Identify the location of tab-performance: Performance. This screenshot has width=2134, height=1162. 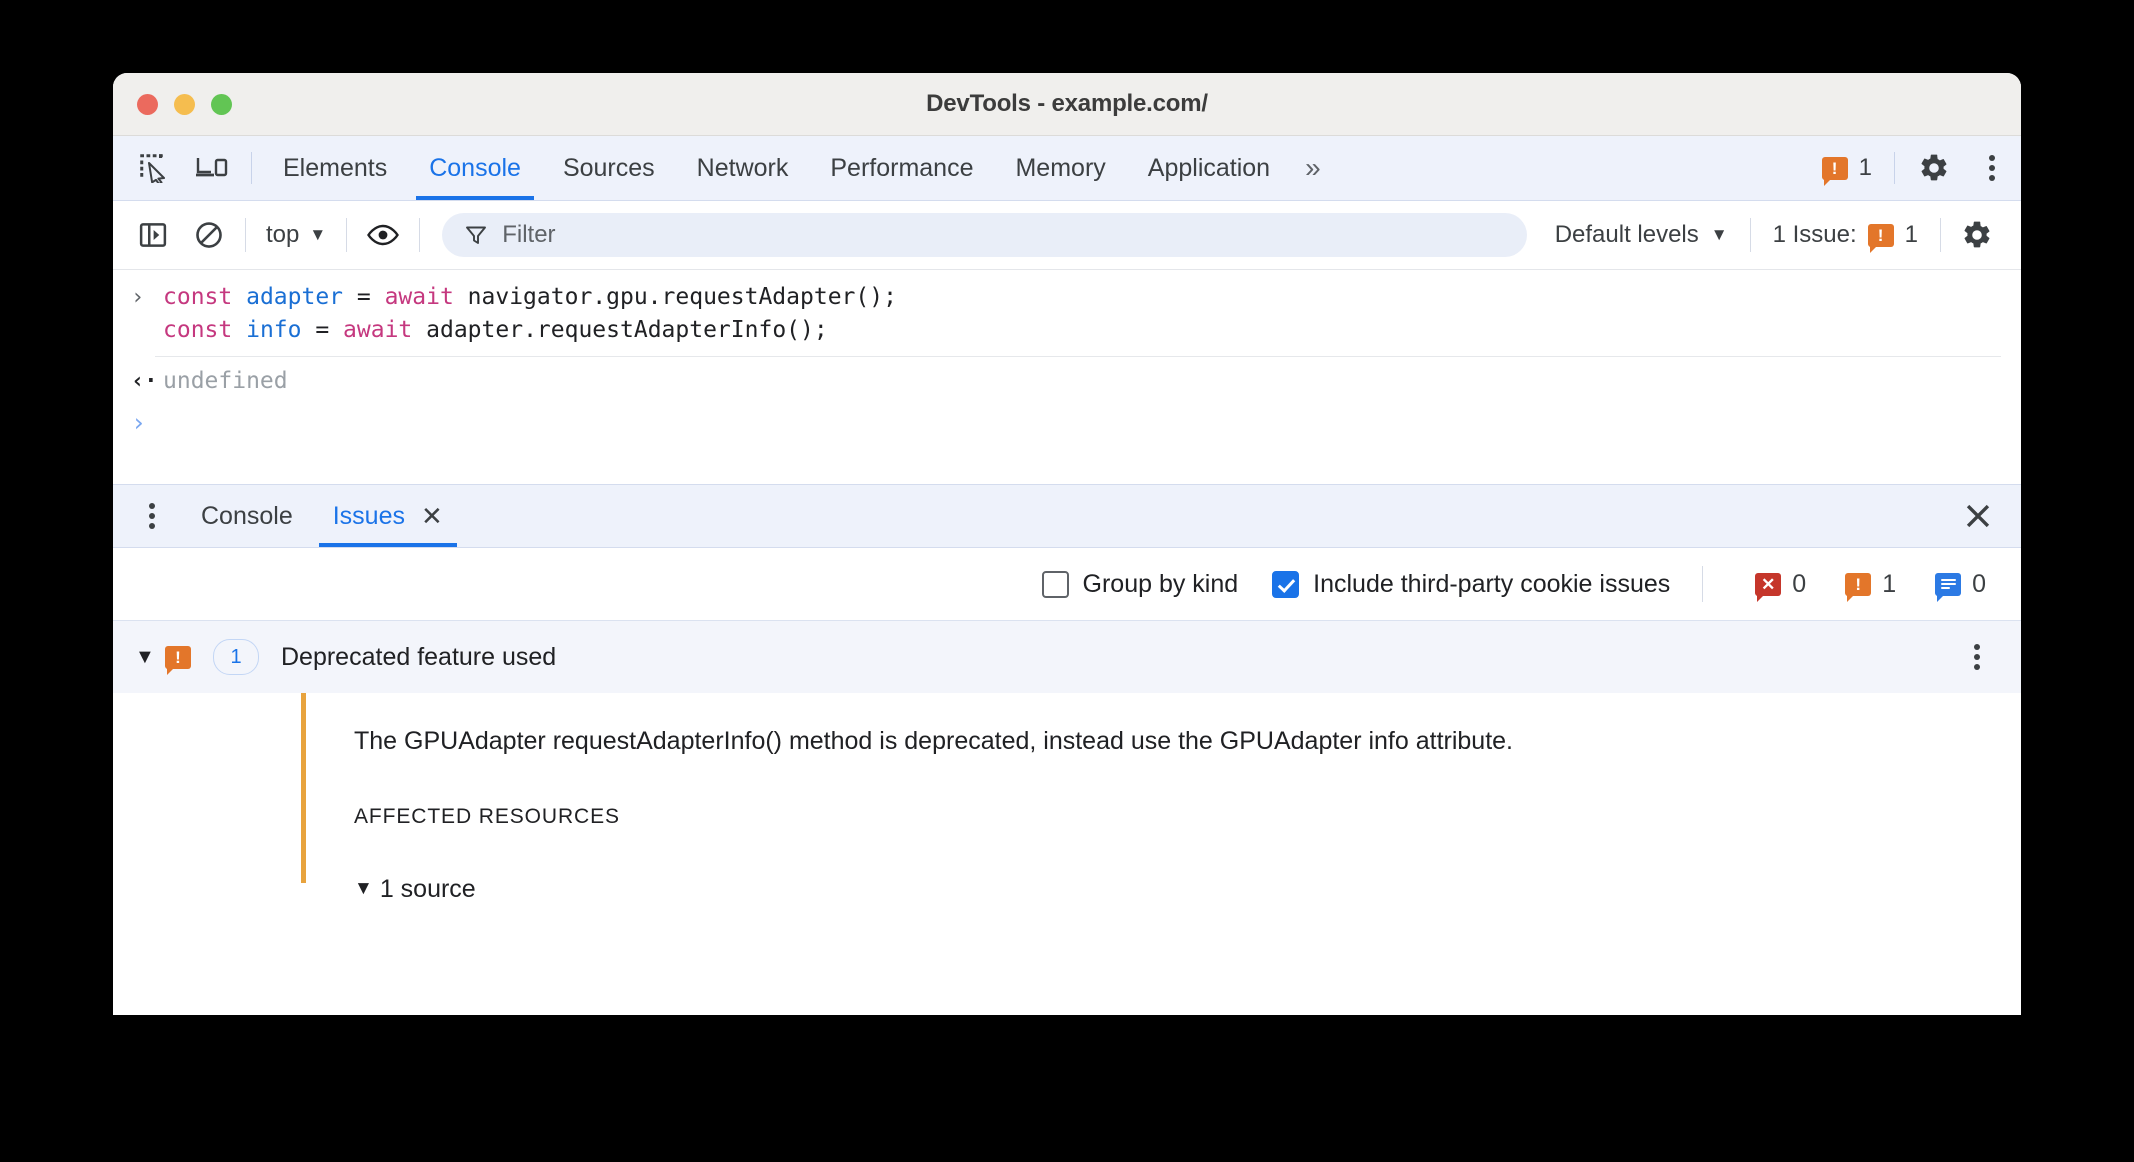
(901, 168).